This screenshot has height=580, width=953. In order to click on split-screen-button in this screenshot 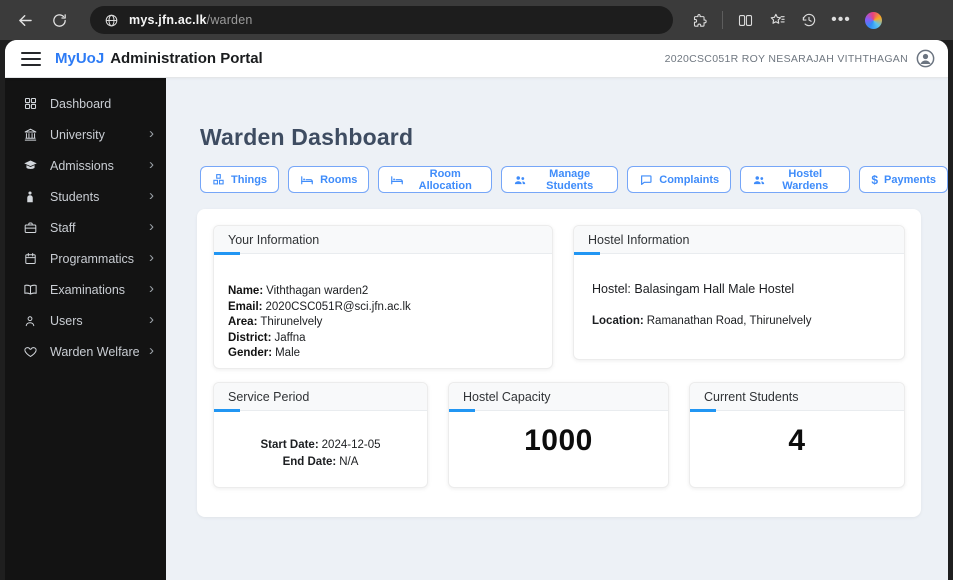, I will do `click(745, 20)`.